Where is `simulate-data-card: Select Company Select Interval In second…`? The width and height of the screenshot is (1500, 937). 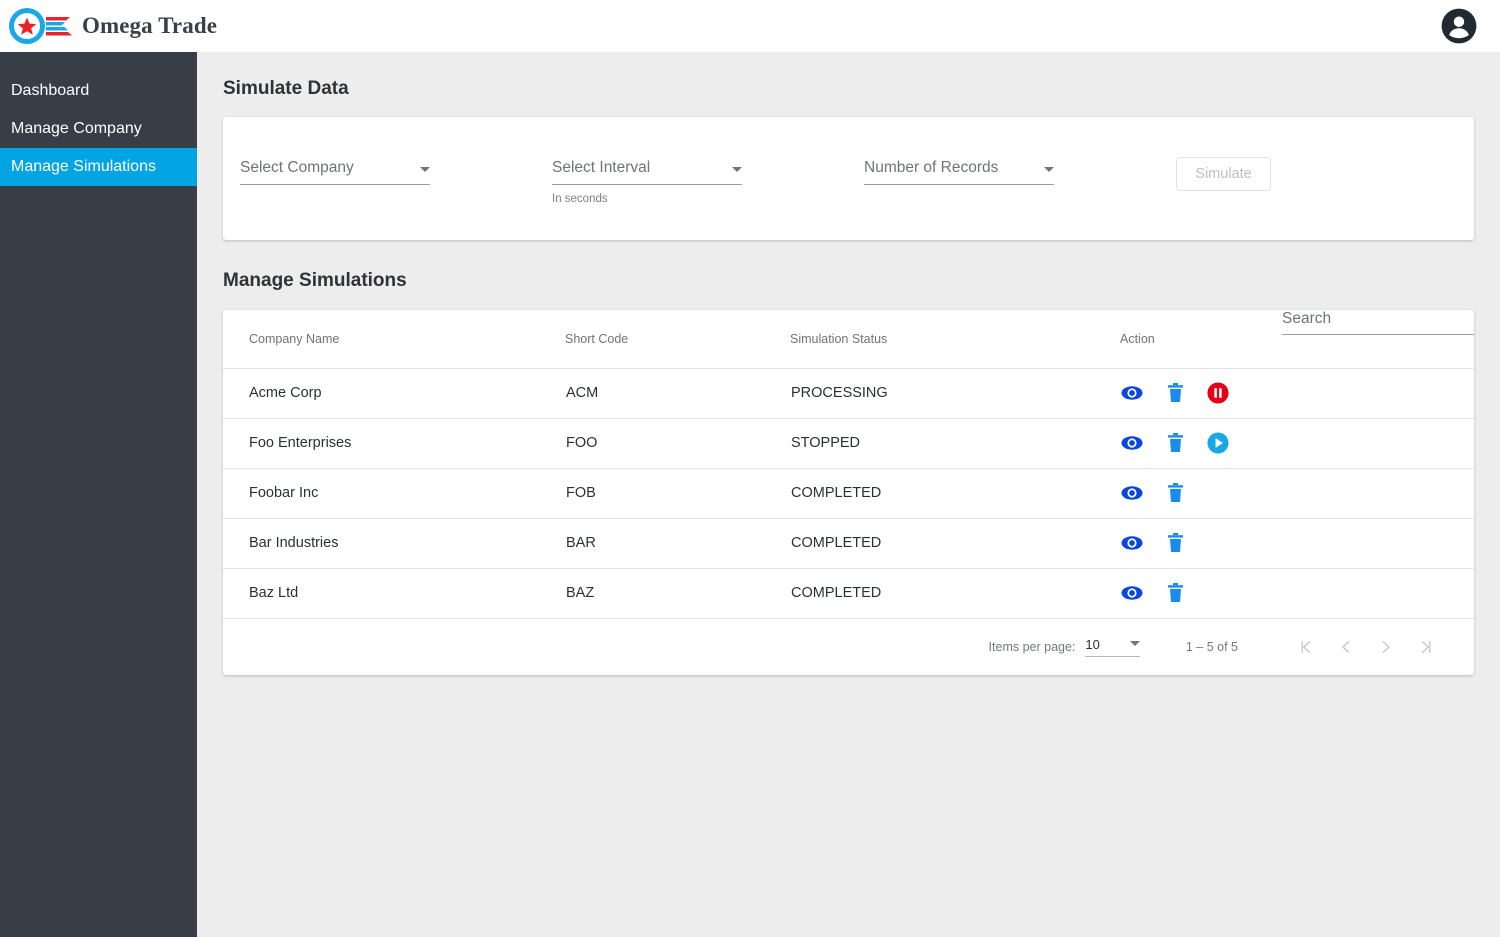 simulate-data-card: Select Company Select Interval In second… is located at coordinates (848, 178).